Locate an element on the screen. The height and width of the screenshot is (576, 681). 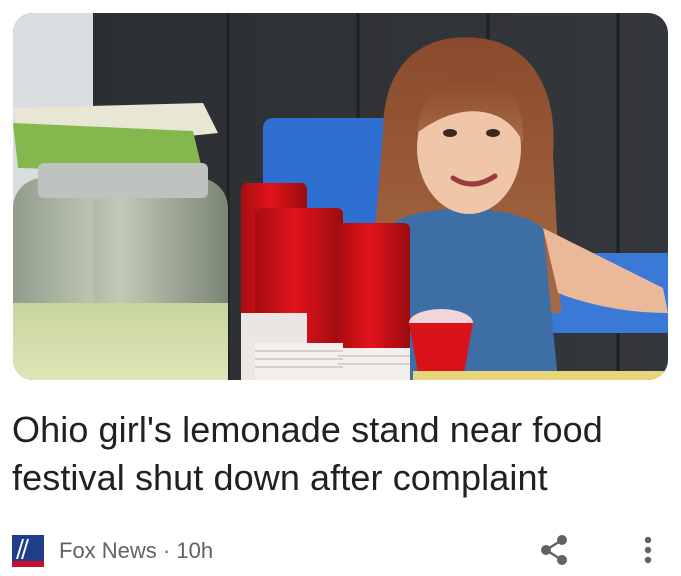
fox-news-logo-icon is located at coordinates (28, 551).